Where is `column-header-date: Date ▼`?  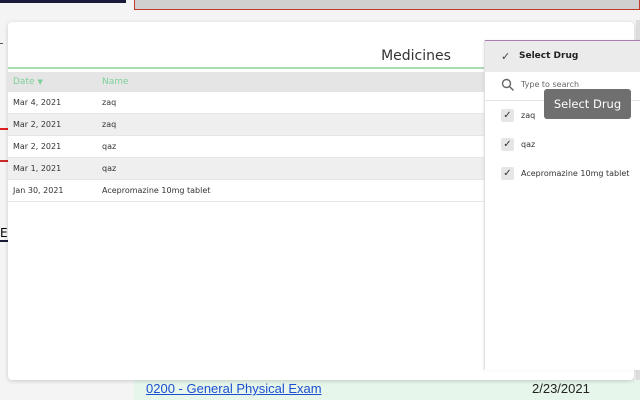 column-header-date: Date ▼ is located at coordinates (28, 82).